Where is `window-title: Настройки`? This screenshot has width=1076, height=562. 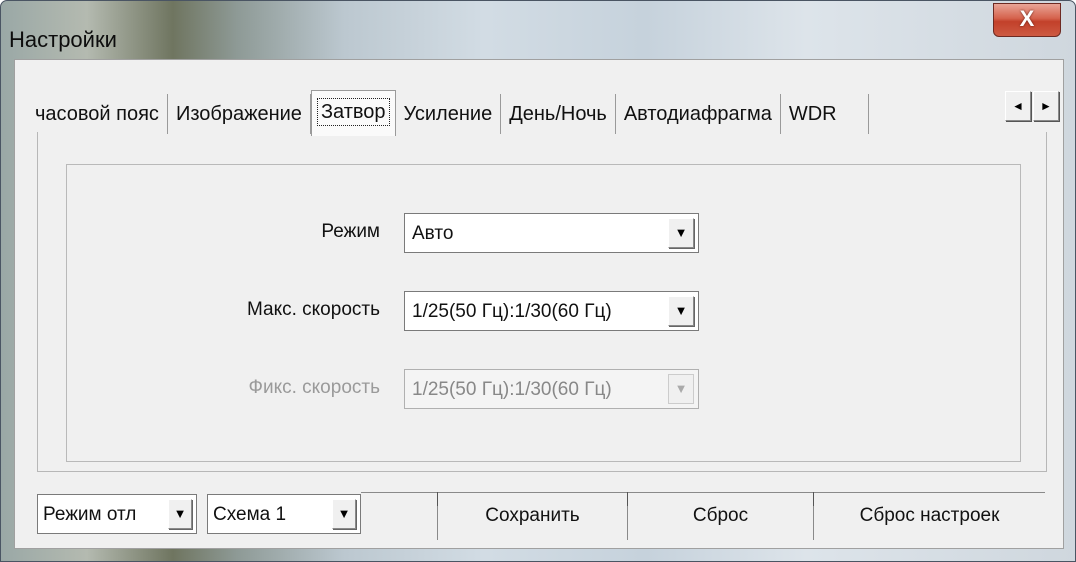 window-title: Настройки is located at coordinates (63, 39).